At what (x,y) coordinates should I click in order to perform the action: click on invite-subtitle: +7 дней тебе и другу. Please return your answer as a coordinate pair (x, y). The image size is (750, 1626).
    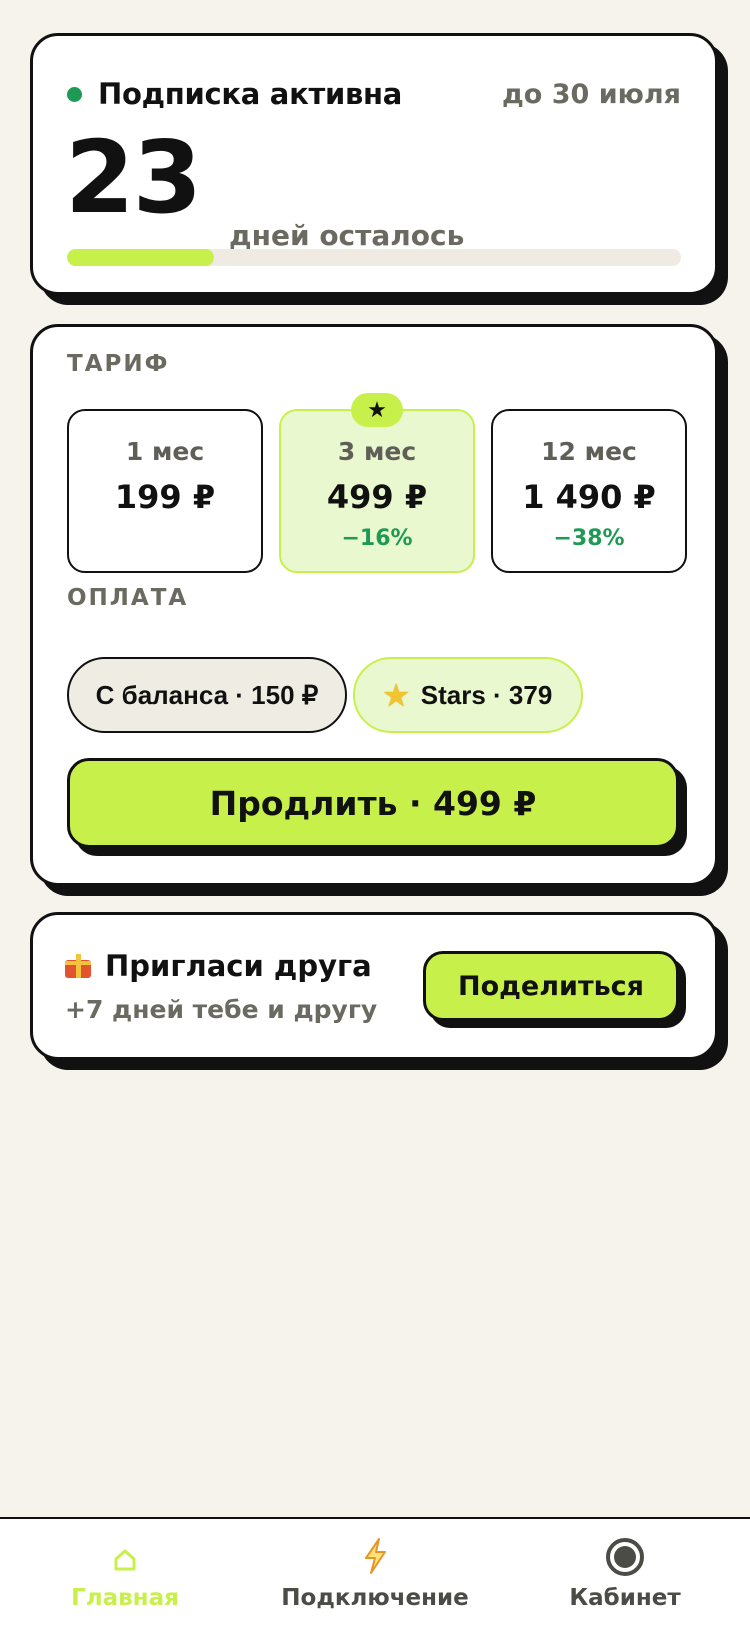
    Looking at the image, I should click on (221, 1009).